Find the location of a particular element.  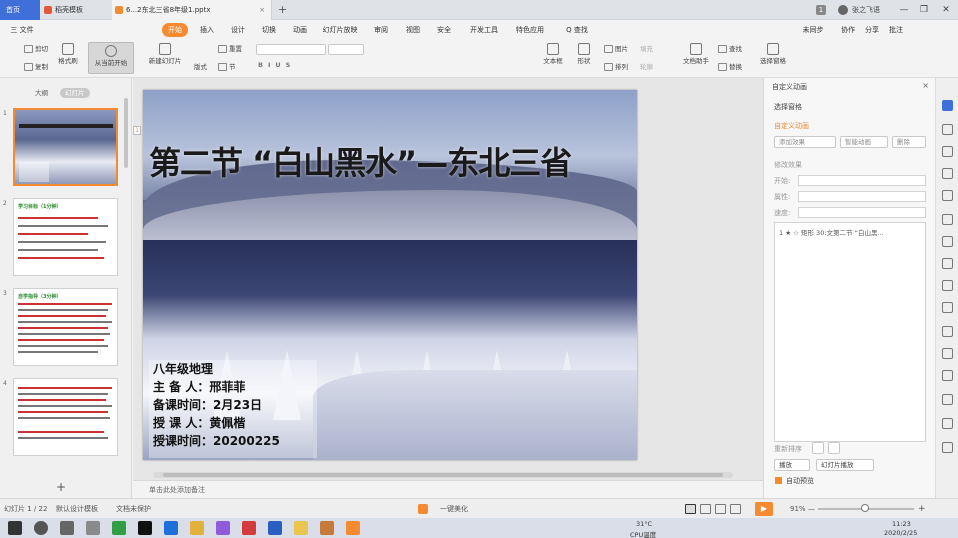

menu-home: 开始 is located at coordinates (175, 30).